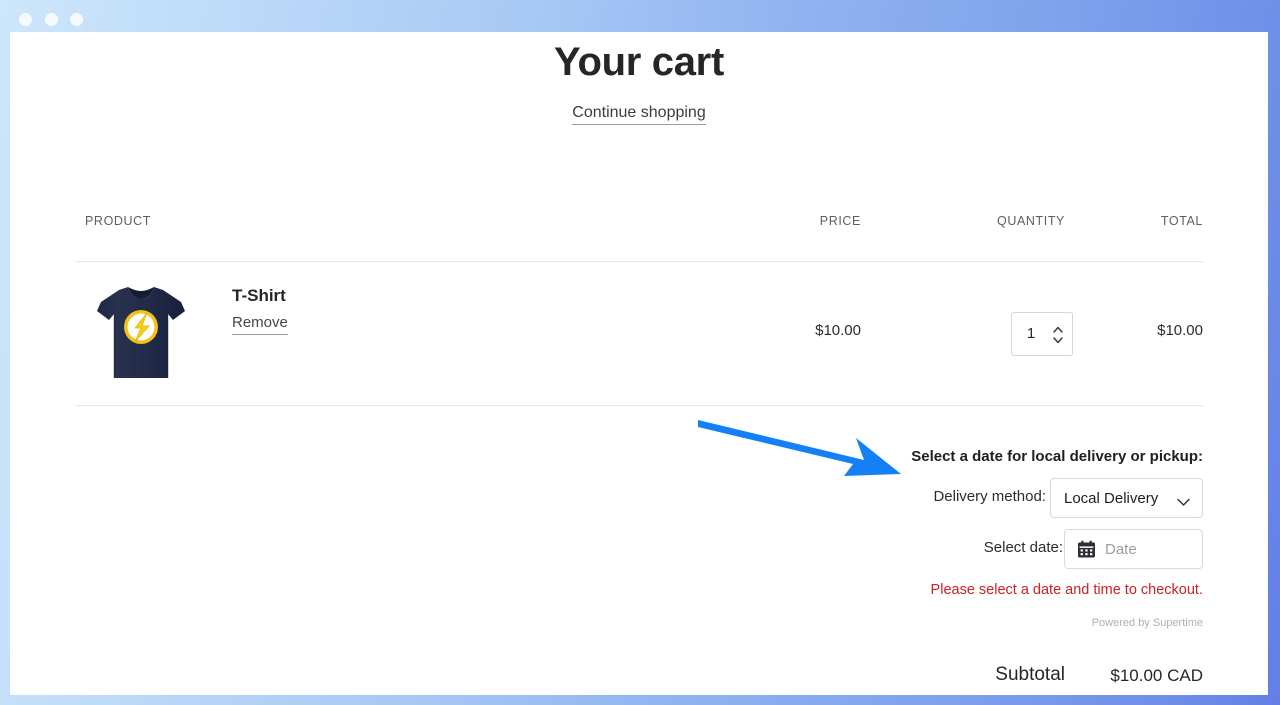 Image resolution: width=1280 pixels, height=705 pixels. What do you see at coordinates (1147, 623) in the screenshot?
I see `powered-by-label: Powered by Supertime` at bounding box center [1147, 623].